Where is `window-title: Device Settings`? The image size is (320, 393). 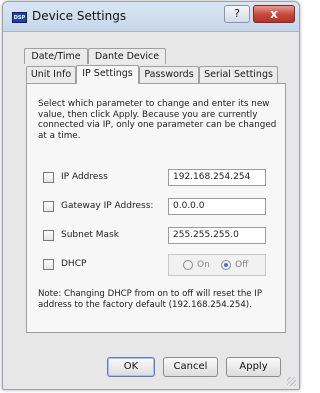 window-title: Device Settings is located at coordinates (79, 16).